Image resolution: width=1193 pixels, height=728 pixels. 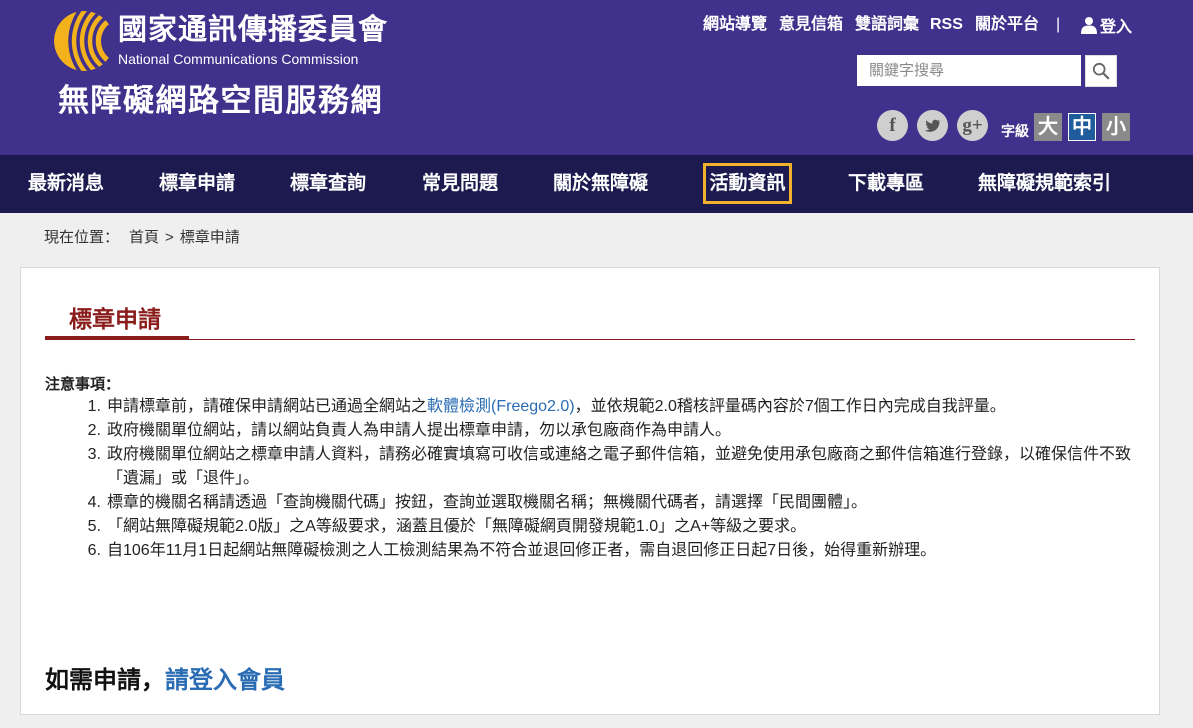 I want to click on top-link-rss: RSS, so click(x=946, y=25).